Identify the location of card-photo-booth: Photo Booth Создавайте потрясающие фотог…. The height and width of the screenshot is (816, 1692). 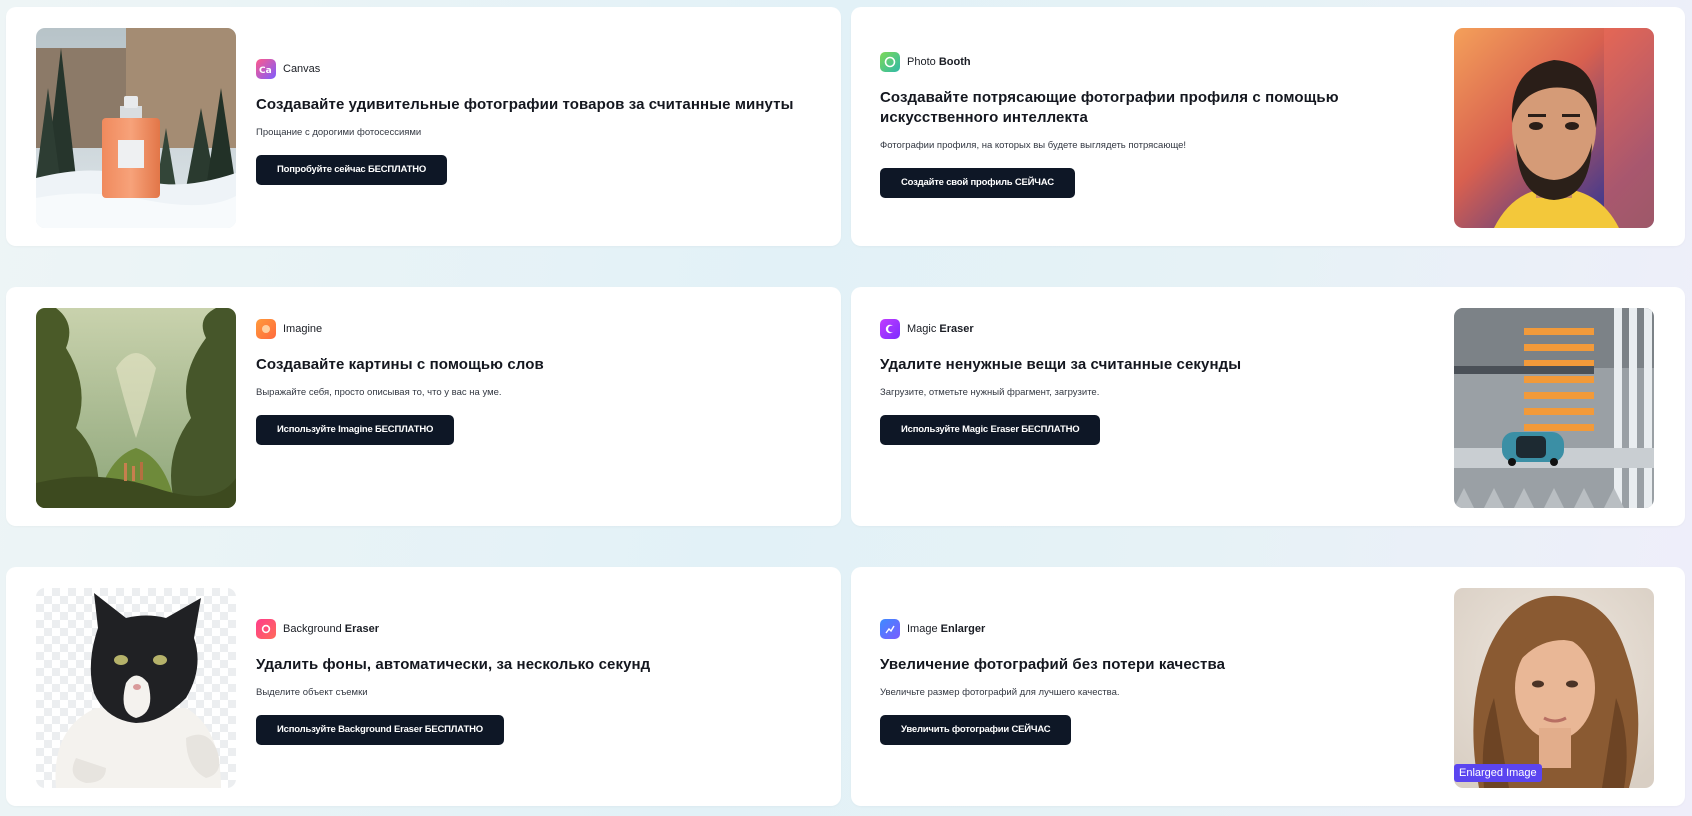
(1268, 126).